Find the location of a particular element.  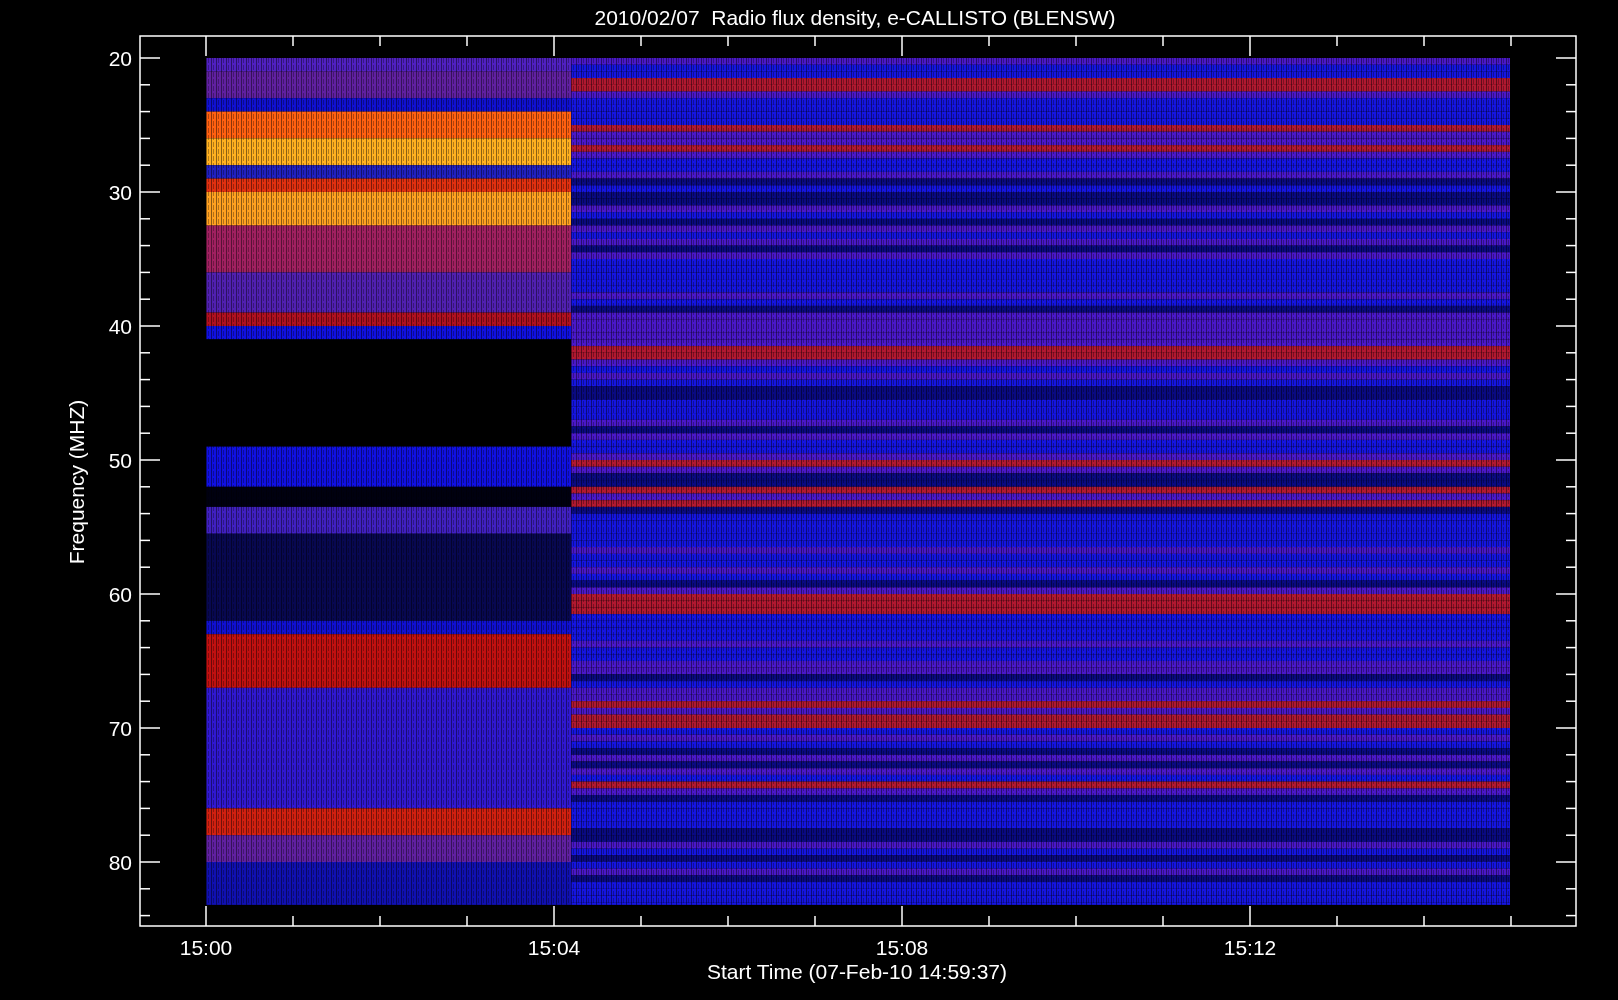

axis-tick-label: 15:08 is located at coordinates (902, 947).